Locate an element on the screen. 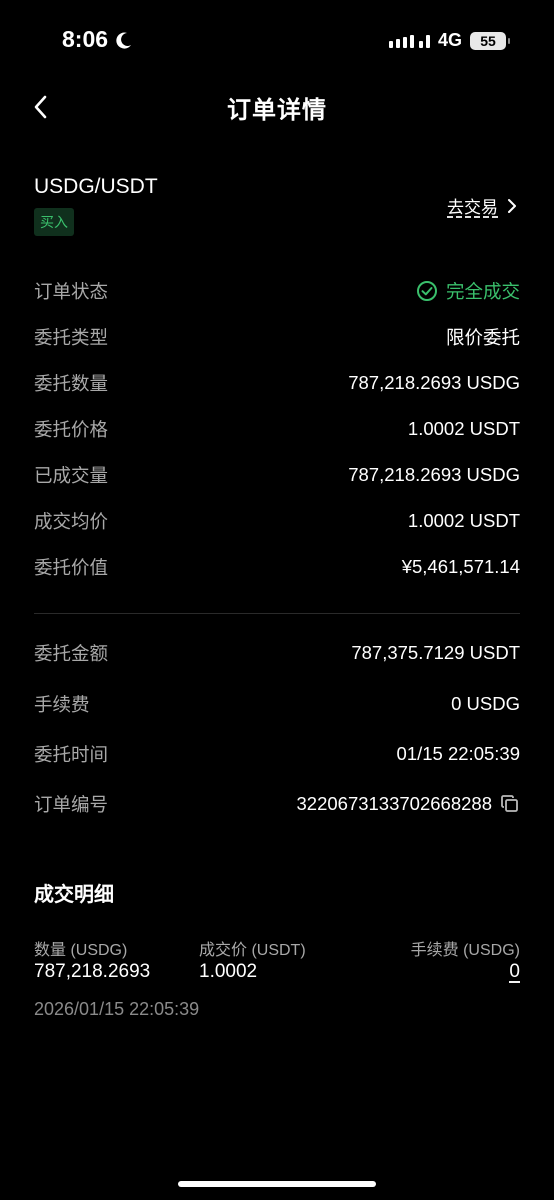  status-bar-right: 4G 55 is located at coordinates (449, 40).